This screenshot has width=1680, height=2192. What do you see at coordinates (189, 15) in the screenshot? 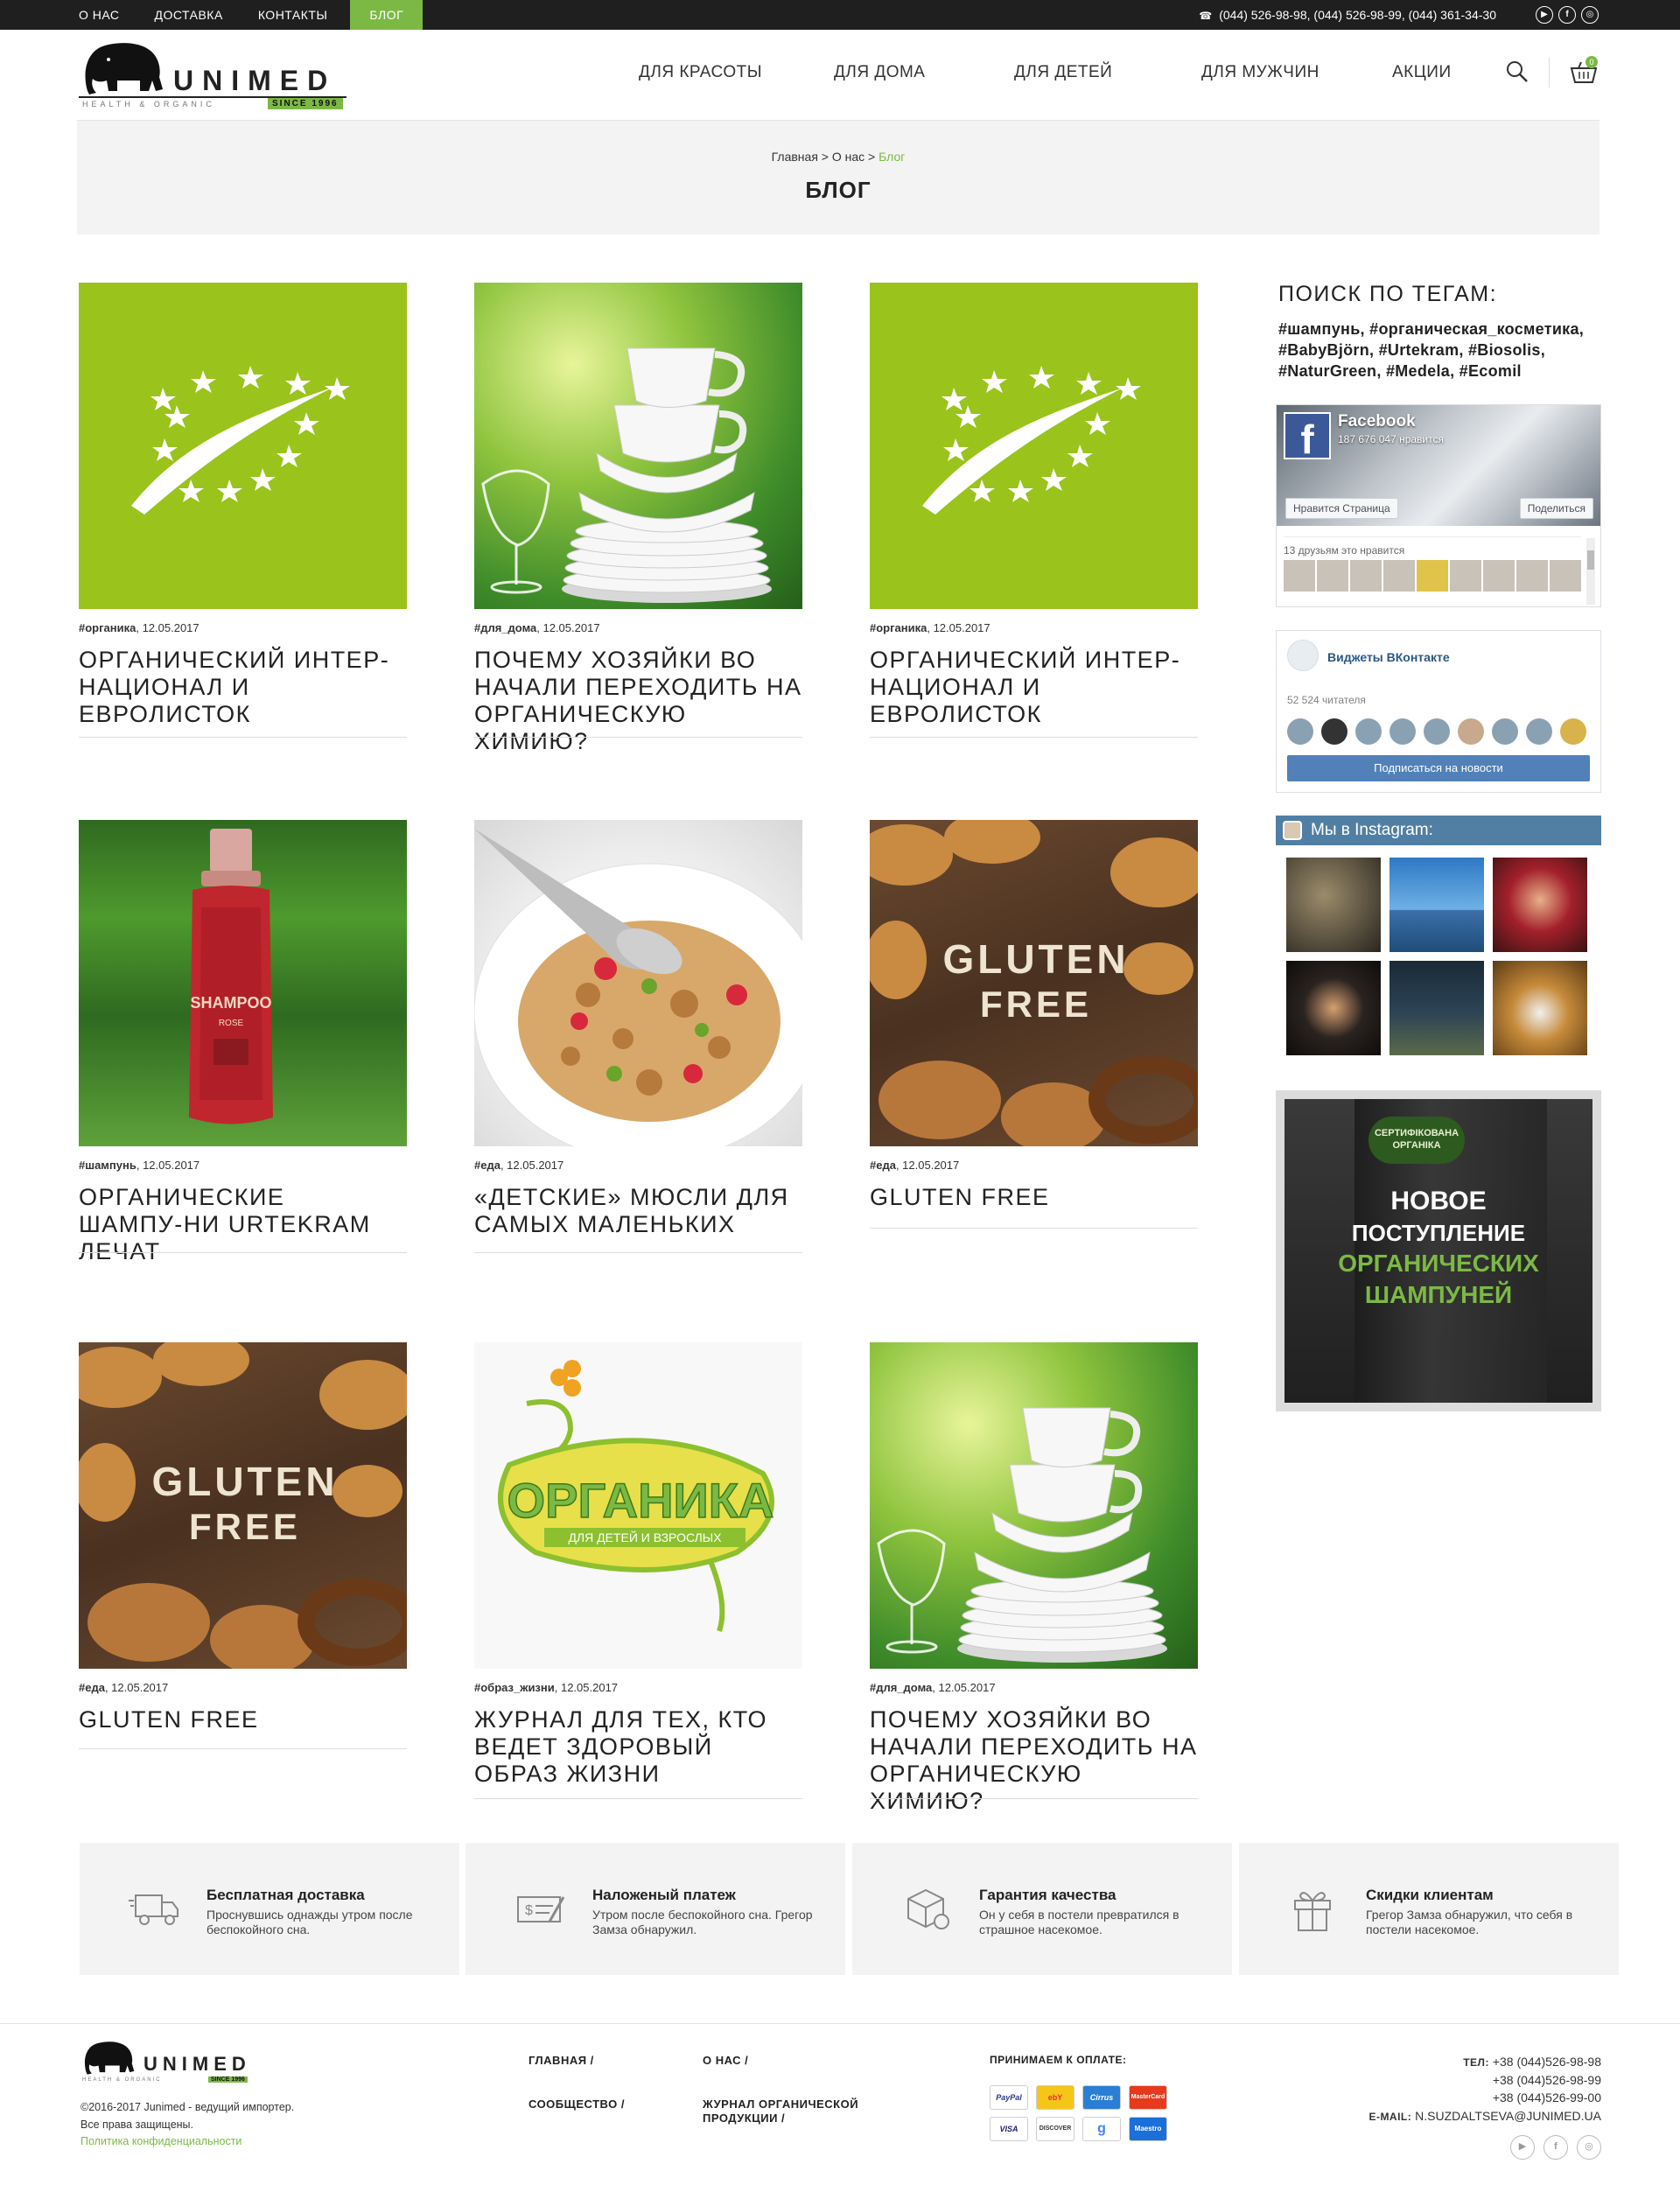
I see `top-nav-delivery: ДОСТАВКА` at bounding box center [189, 15].